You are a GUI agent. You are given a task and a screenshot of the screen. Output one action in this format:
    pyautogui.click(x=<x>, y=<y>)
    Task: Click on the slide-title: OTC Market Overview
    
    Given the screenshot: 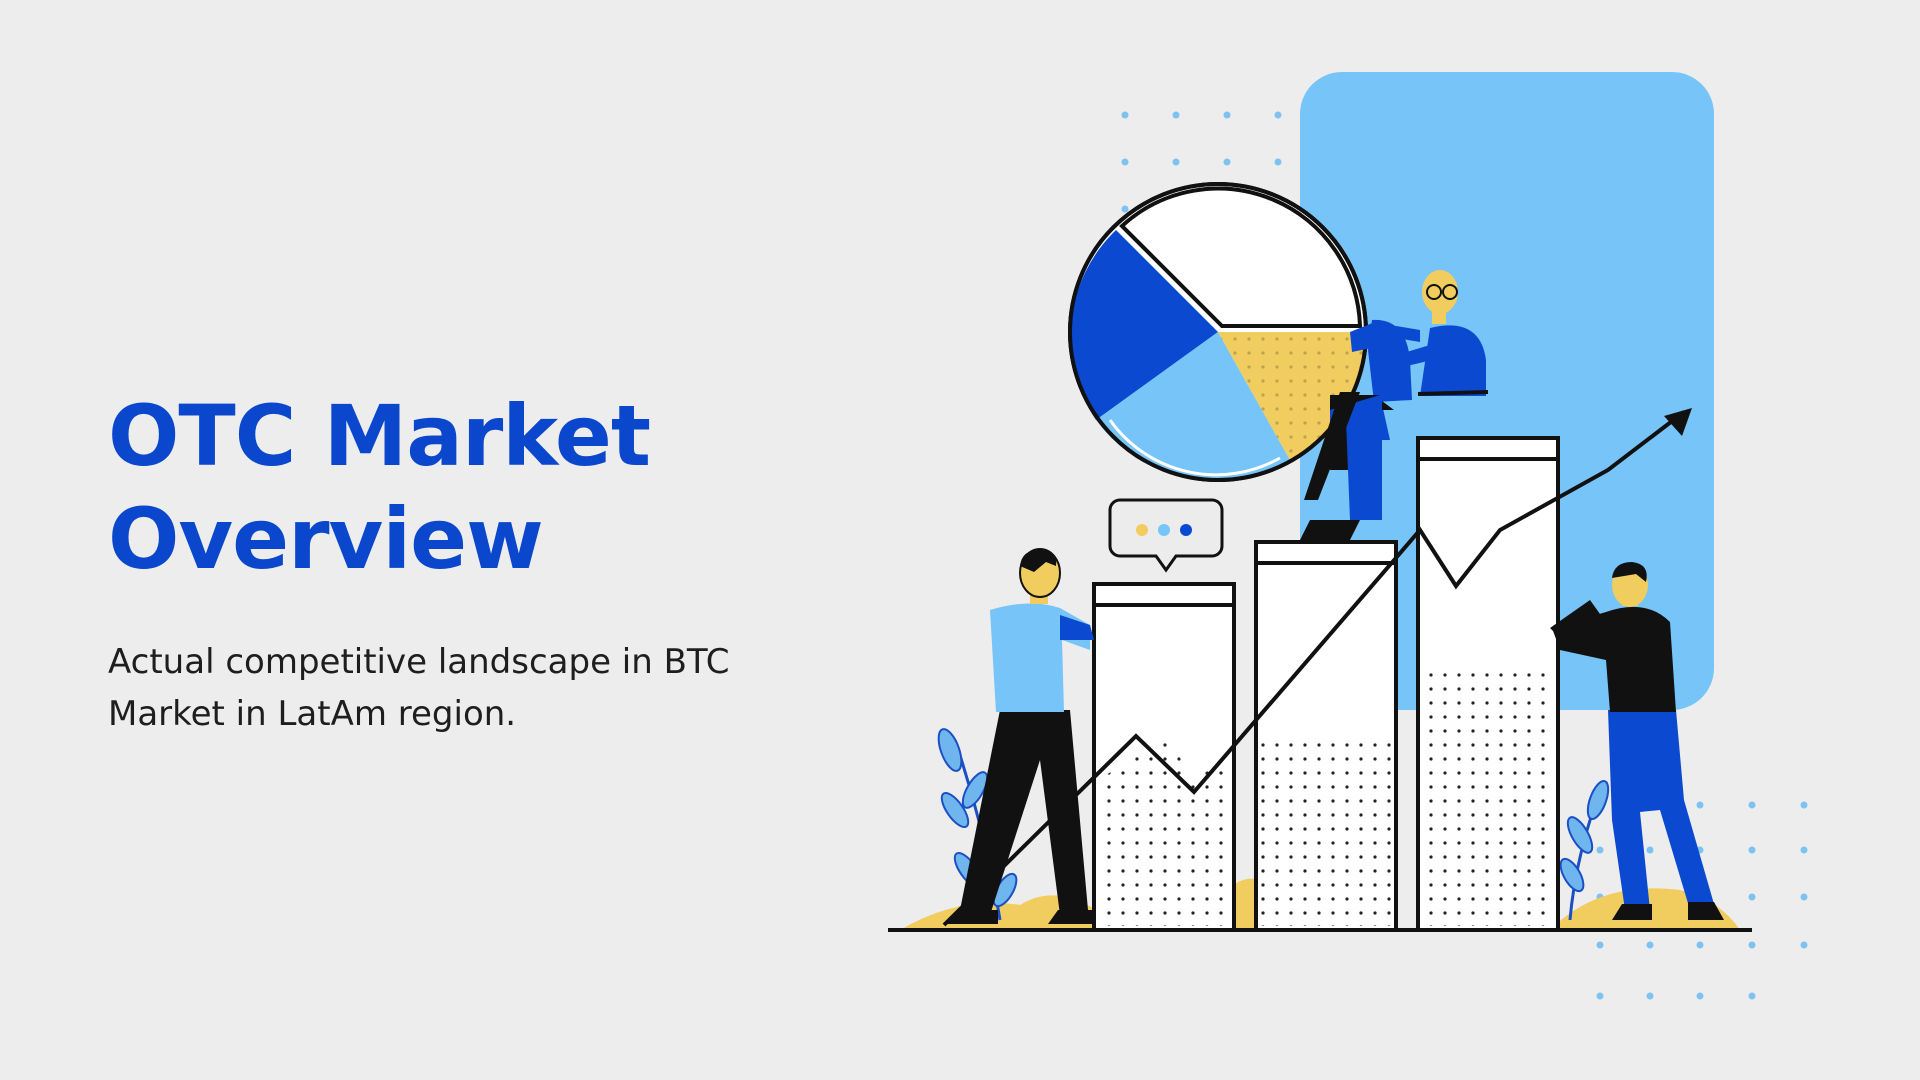 What is the action you would take?
    pyautogui.click(x=458, y=488)
    